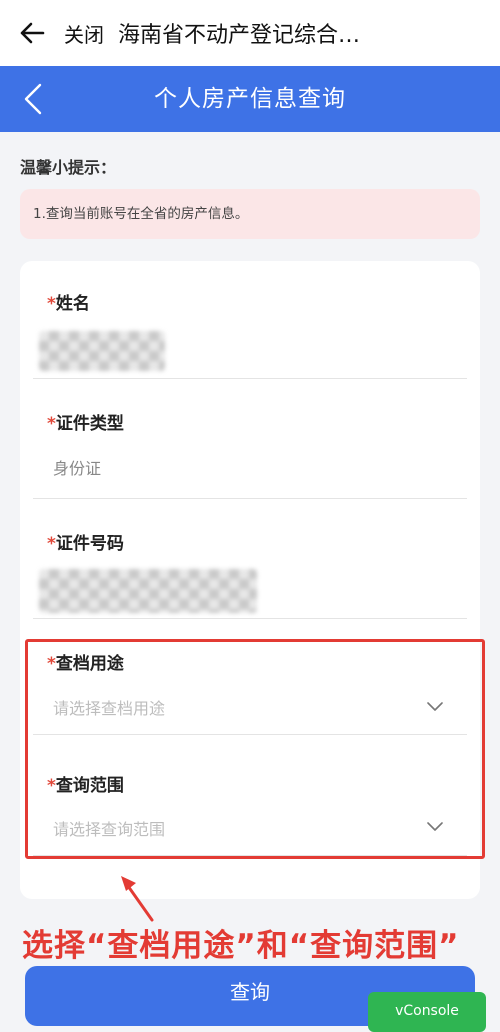 The width and height of the screenshot is (500, 1032). I want to click on arrow-left-icon, so click(32, 33).